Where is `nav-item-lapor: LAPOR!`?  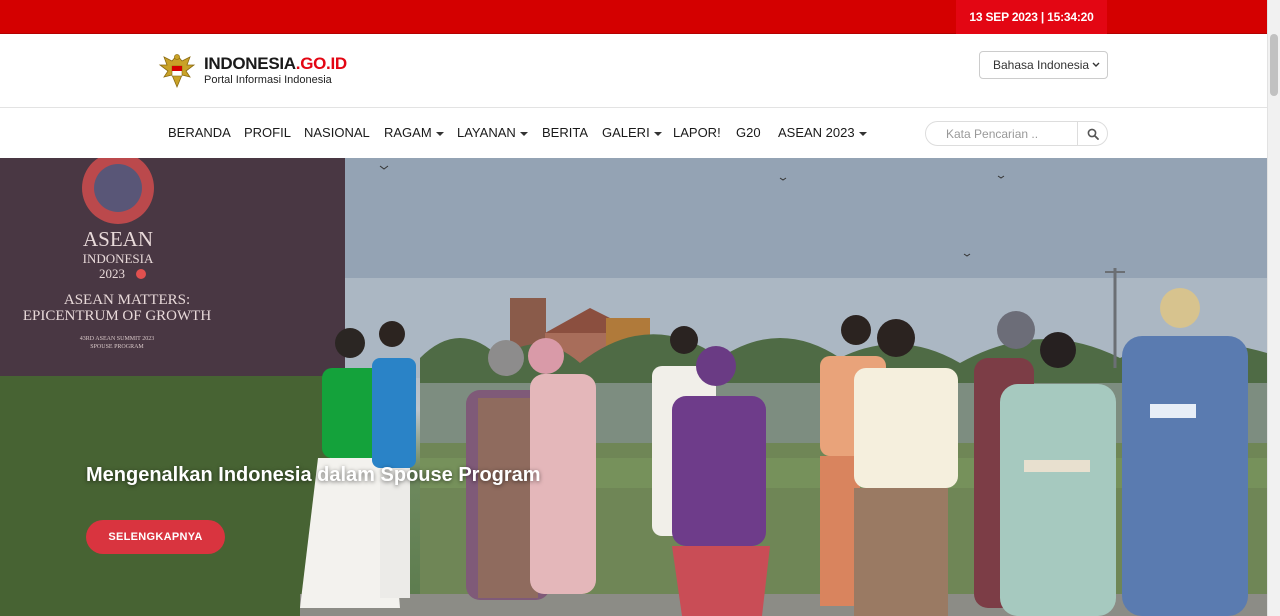 nav-item-lapor: LAPOR! is located at coordinates (697, 132).